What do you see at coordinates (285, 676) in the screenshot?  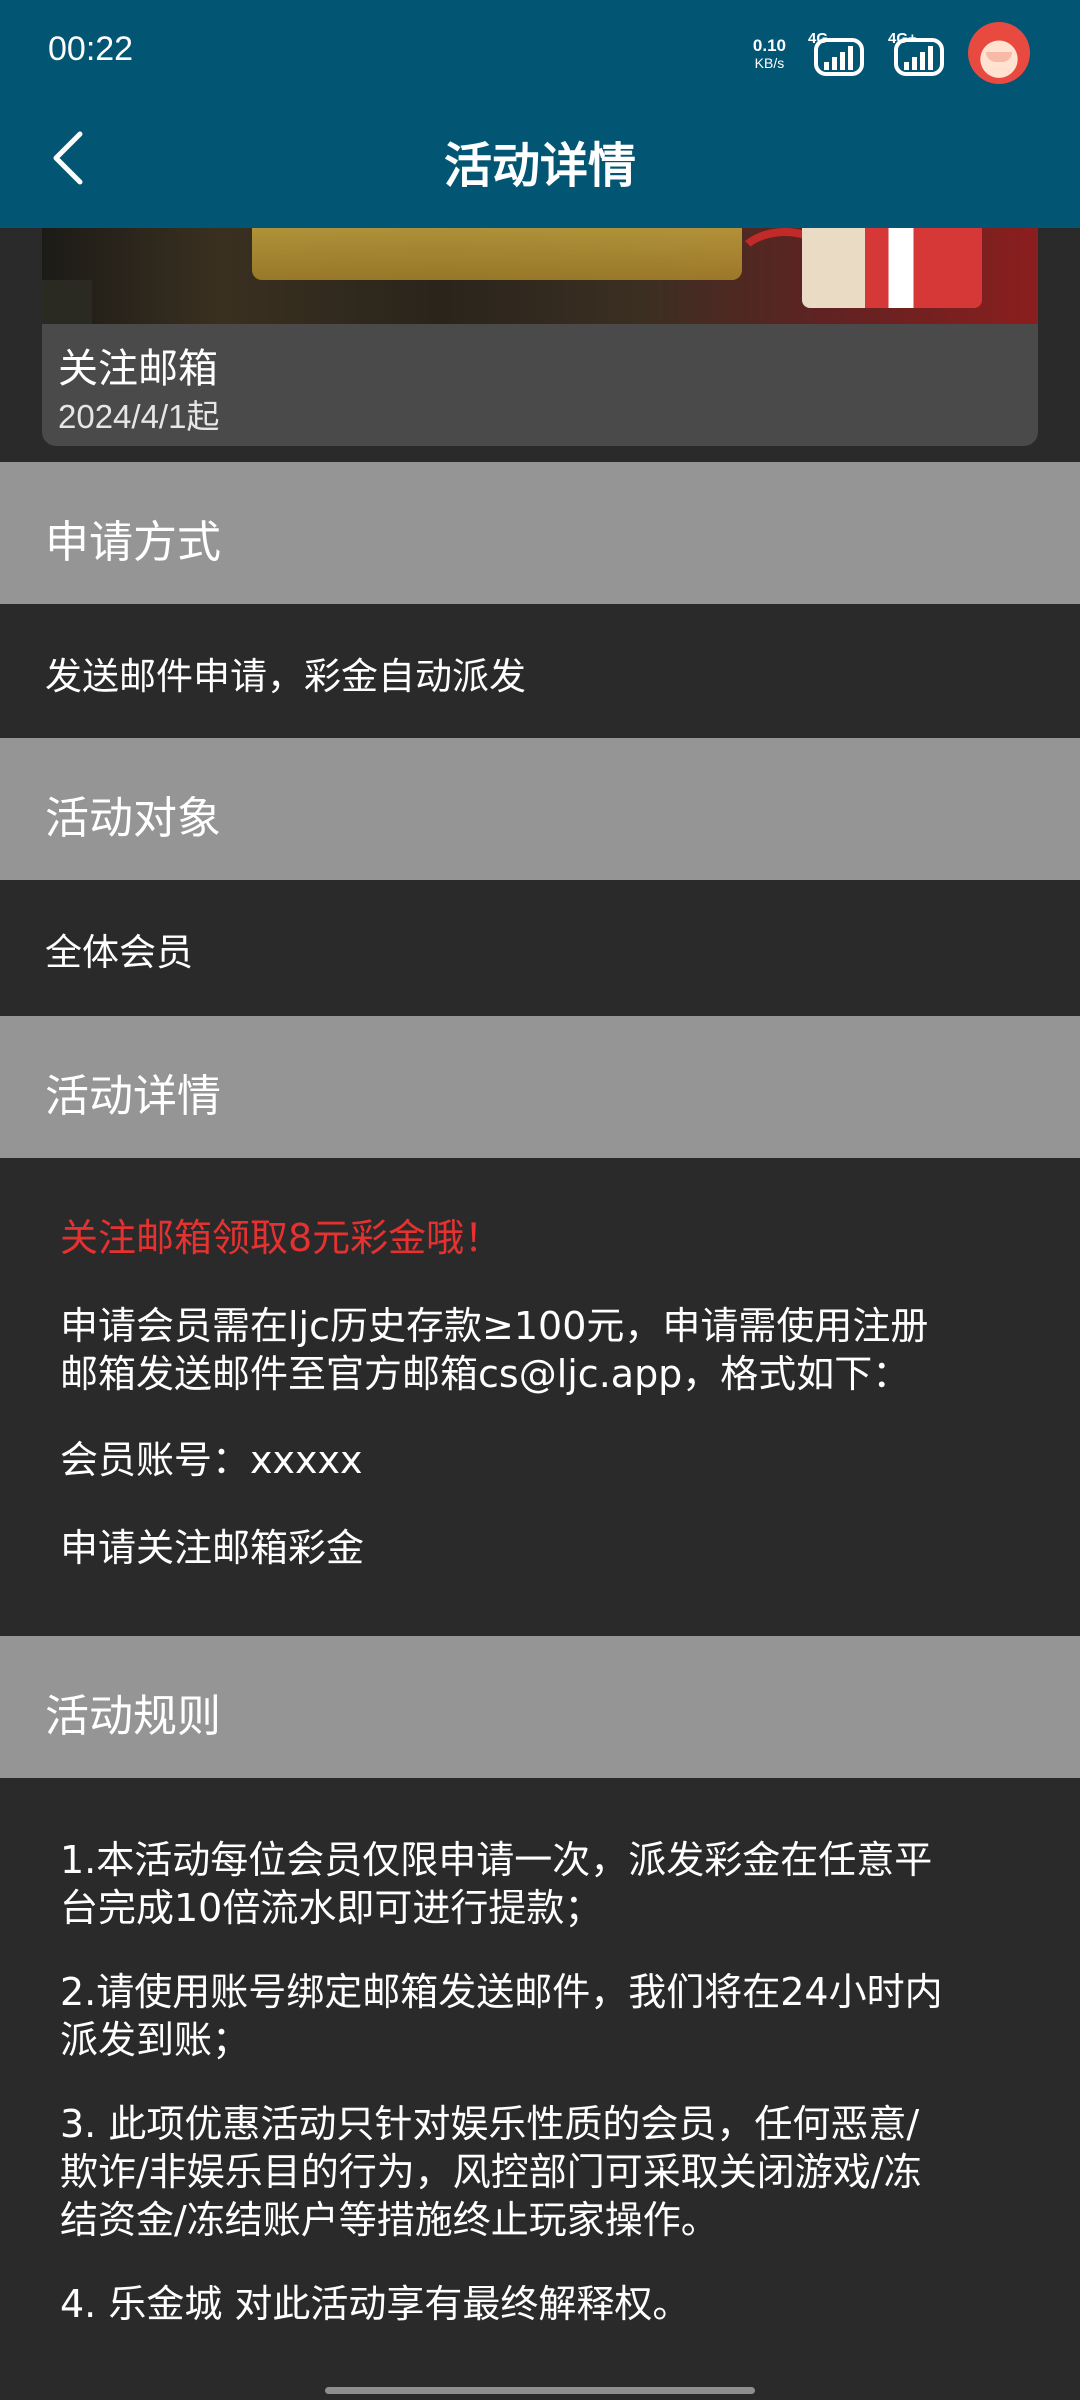 I see `method-text: 发送邮件申请，彩金自动派发` at bounding box center [285, 676].